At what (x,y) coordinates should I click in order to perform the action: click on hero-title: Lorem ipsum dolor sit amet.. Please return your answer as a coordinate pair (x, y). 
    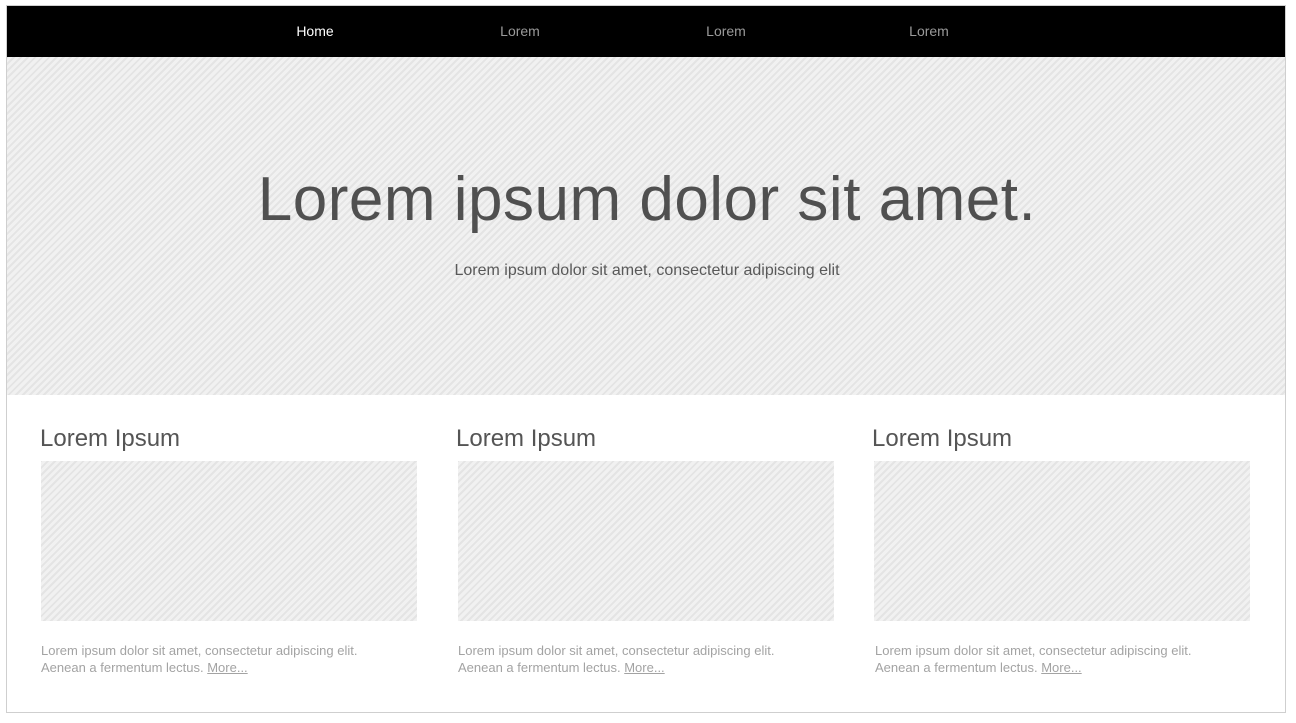
    Looking at the image, I should click on (647, 199).